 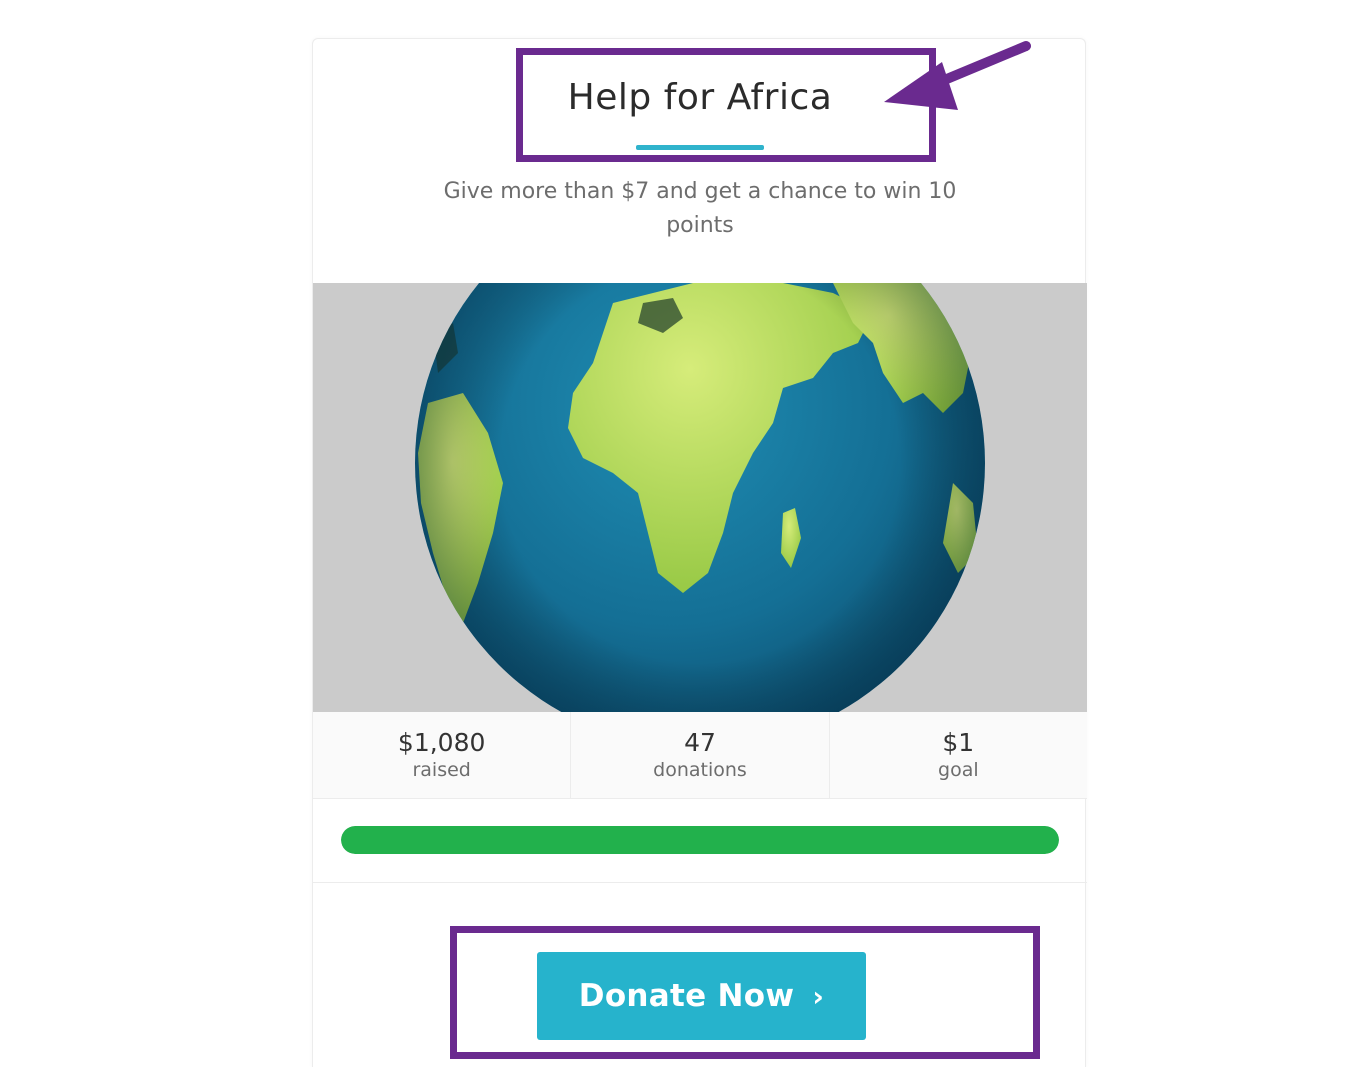 I want to click on stats-bar: $1,080 raised 47 donations $1 goal, so click(x=700, y=755).